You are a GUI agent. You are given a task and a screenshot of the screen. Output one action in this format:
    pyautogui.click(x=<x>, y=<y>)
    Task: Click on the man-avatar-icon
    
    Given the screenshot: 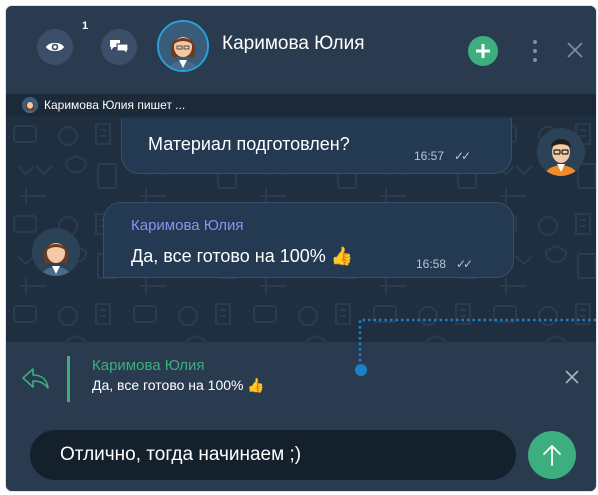 What is the action you would take?
    pyautogui.click(x=561, y=152)
    